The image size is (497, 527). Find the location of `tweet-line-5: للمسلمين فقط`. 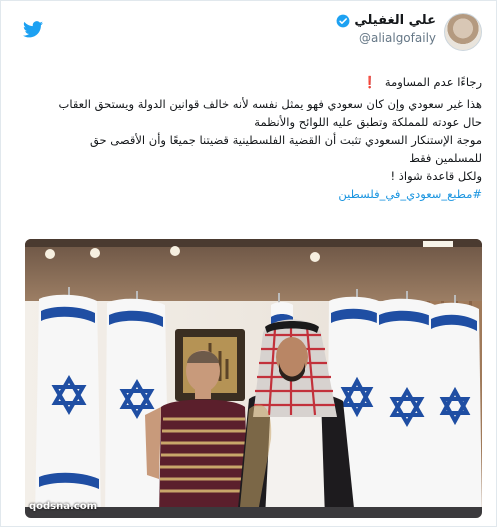

tweet-line-5: للمسلمين فقط is located at coordinates (445, 158).